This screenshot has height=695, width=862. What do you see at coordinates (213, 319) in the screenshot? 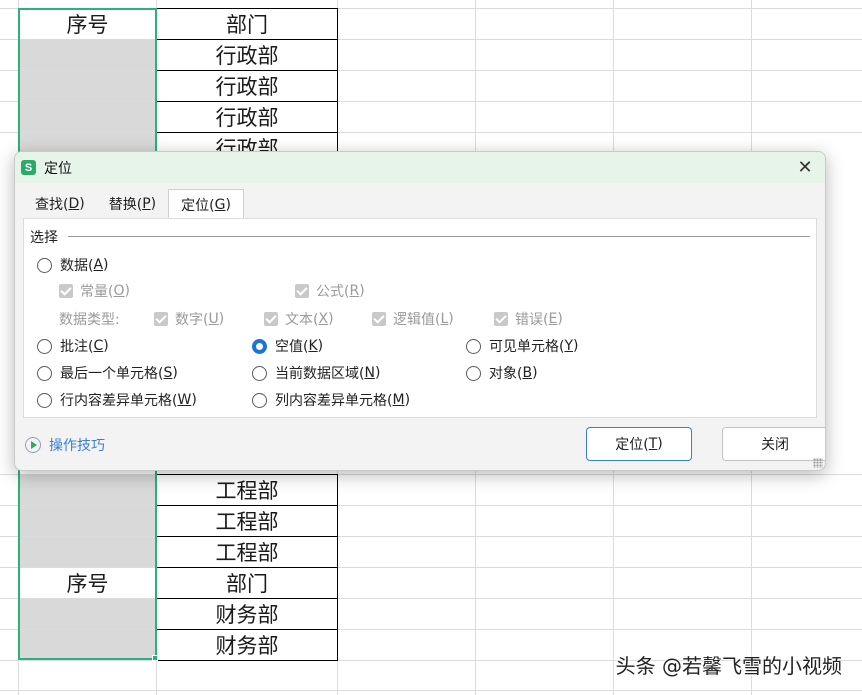
I see `option-hotkey: U` at bounding box center [213, 319].